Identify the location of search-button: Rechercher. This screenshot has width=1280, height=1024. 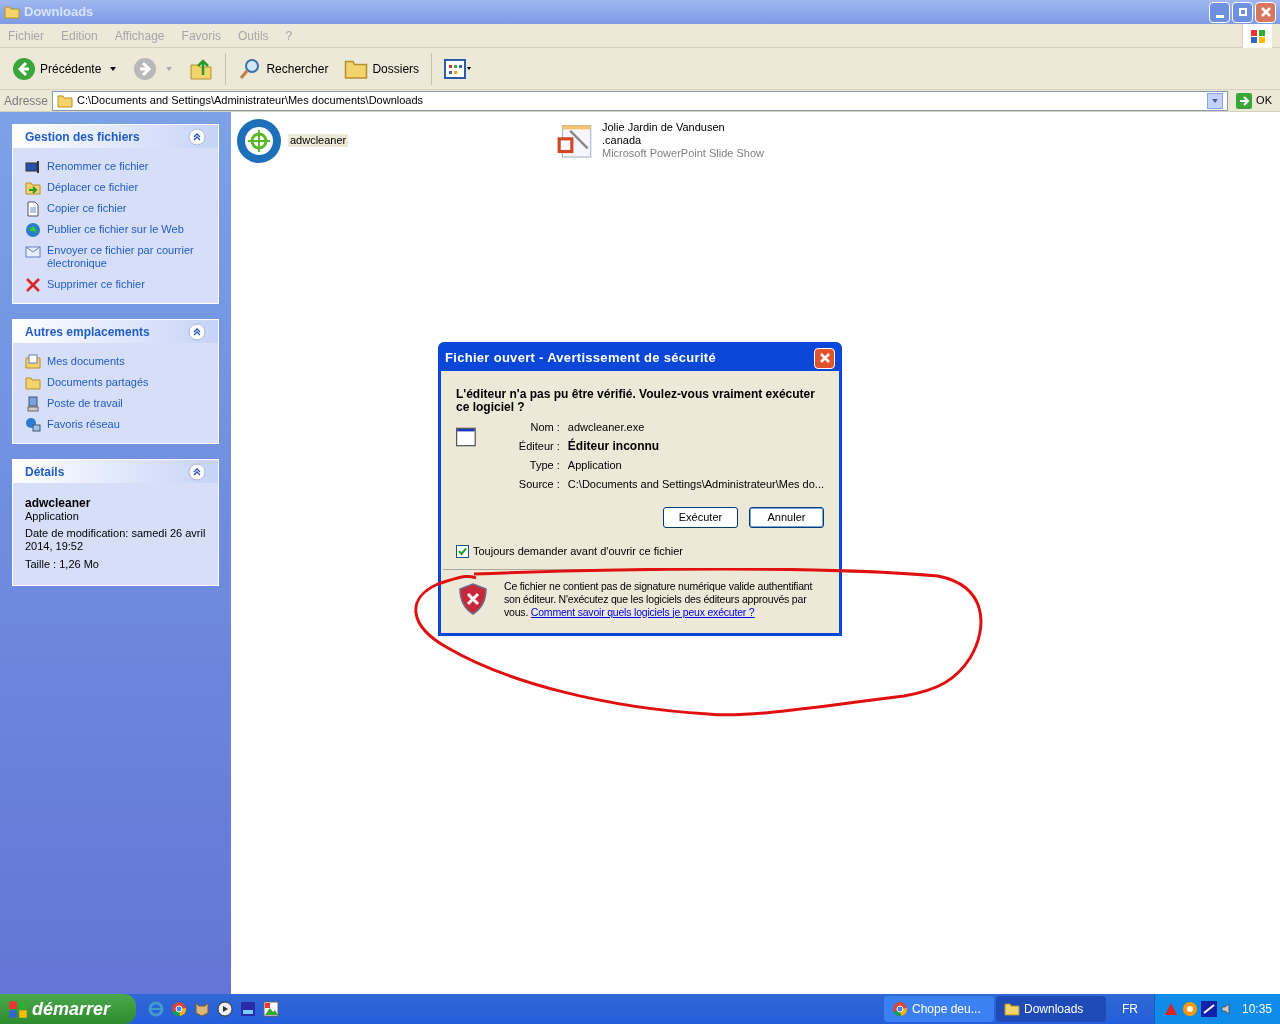
(283, 68).